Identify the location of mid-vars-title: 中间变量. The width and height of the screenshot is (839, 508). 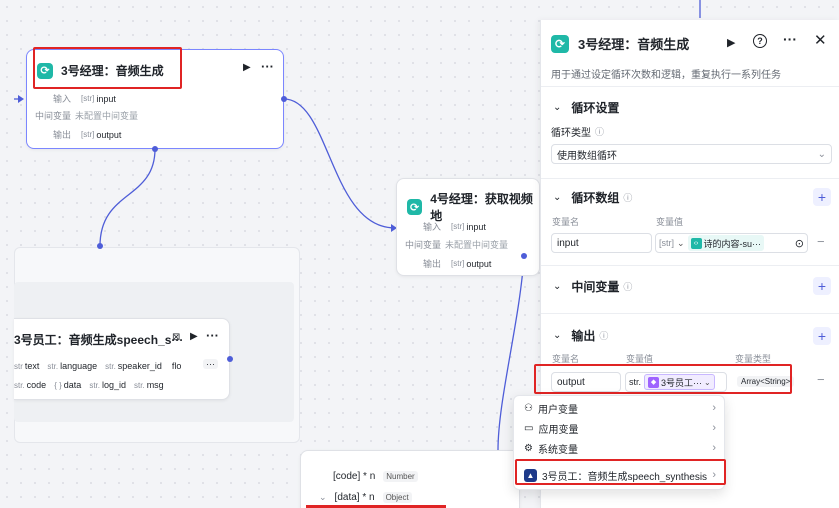
(595, 287).